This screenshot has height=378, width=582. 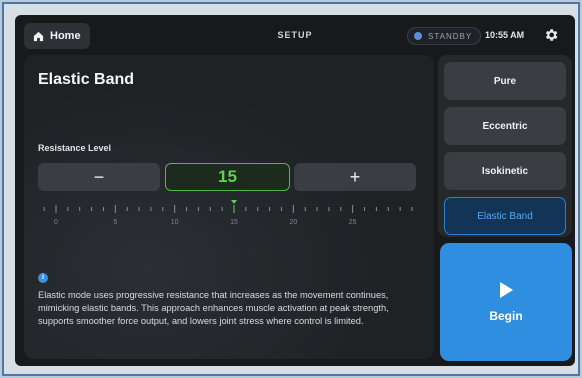 I want to click on resistance-label: Resistance Level, so click(x=75, y=148).